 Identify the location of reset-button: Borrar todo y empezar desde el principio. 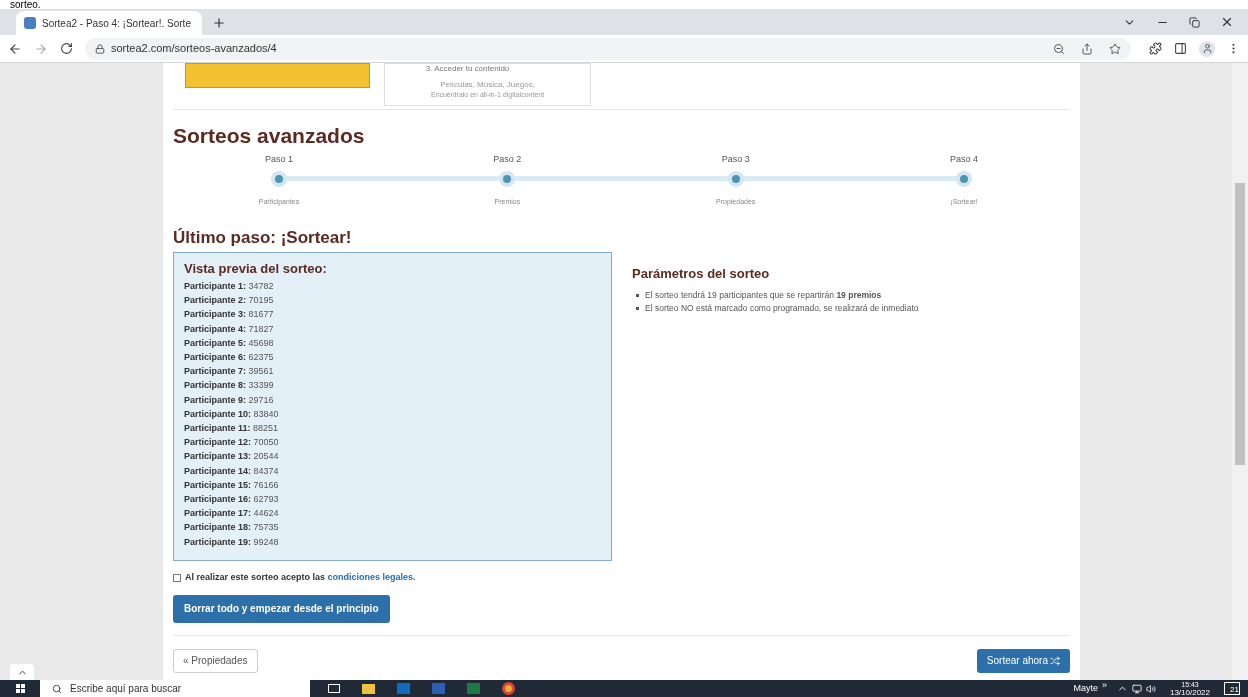
(281, 608).